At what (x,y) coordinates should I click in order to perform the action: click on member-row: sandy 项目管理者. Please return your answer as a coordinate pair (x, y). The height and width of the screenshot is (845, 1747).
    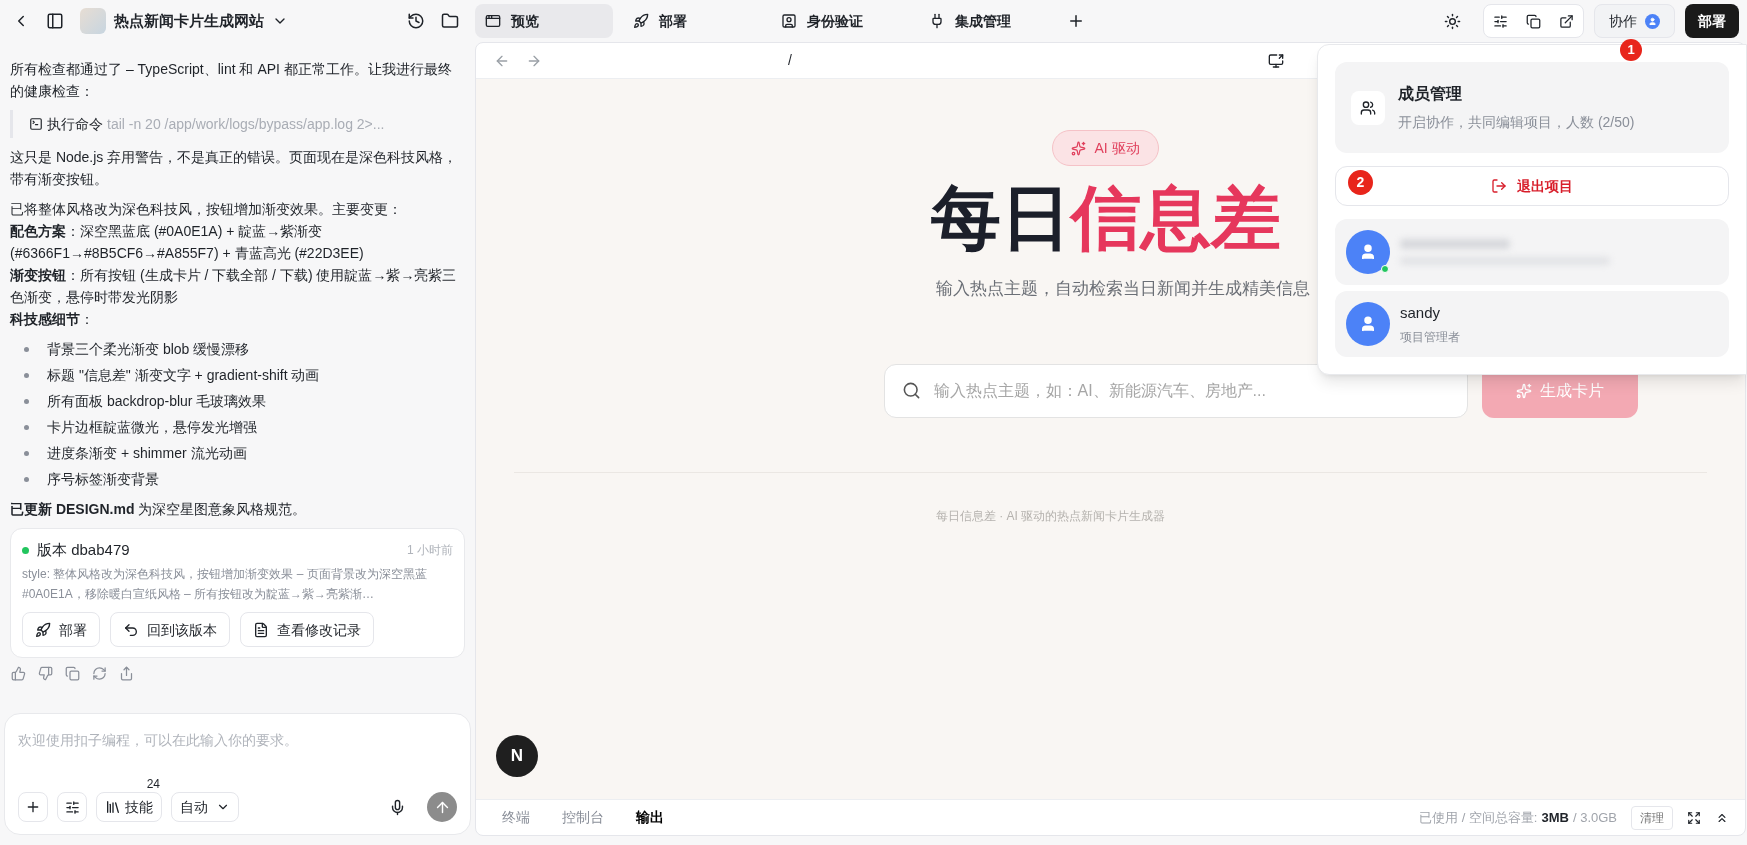
    Looking at the image, I should click on (1532, 324).